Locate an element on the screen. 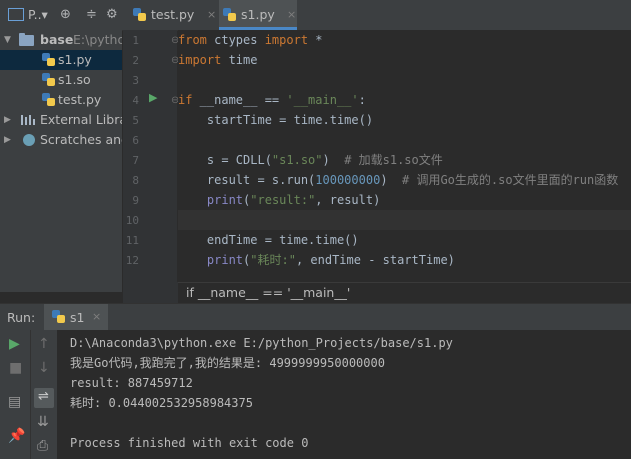 This screenshot has height=459, width=631. library-icon is located at coordinates (28, 120).